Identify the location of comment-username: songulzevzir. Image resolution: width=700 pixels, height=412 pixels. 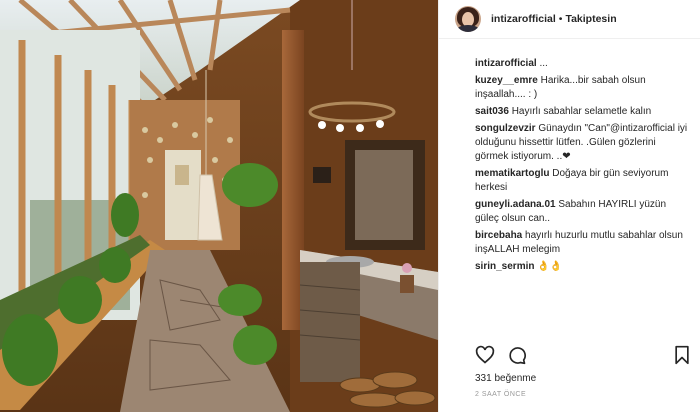
(505, 128).